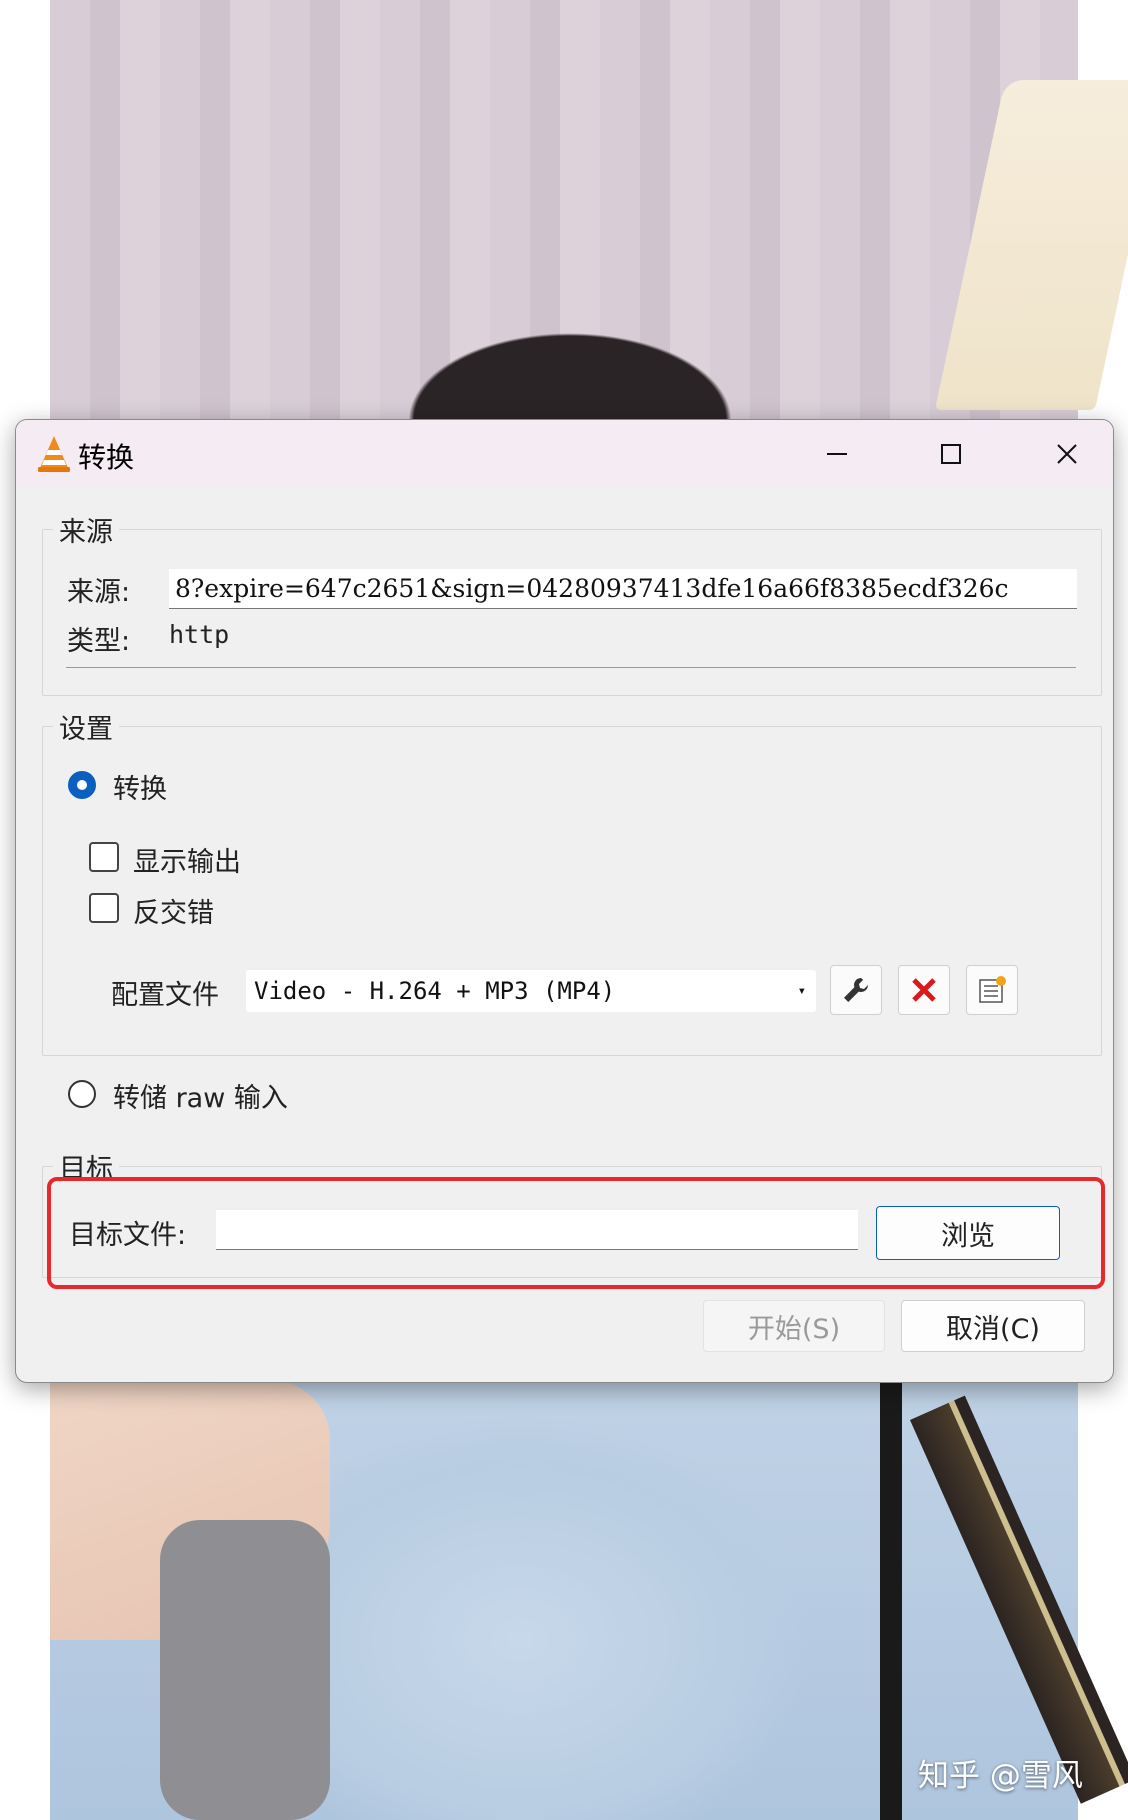  I want to click on delete-icon, so click(924, 990).